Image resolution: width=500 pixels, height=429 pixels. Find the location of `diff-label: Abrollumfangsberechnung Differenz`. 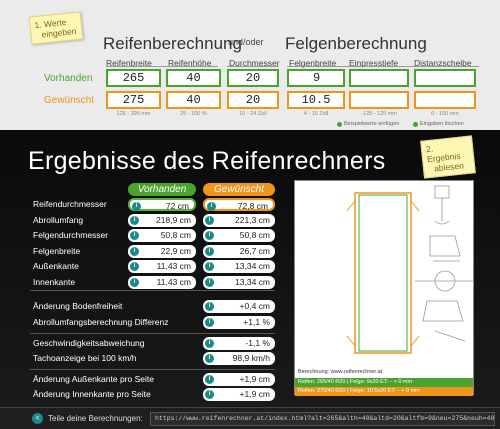

diff-label: Abrollumfangsberechnung Differenz is located at coordinates (101, 322).